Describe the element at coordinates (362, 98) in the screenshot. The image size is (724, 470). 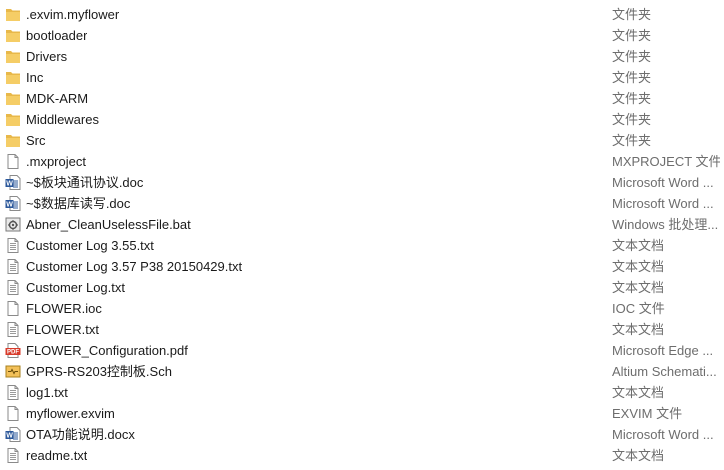
I see `file-row: MDK-ARM 文件夹` at that location.